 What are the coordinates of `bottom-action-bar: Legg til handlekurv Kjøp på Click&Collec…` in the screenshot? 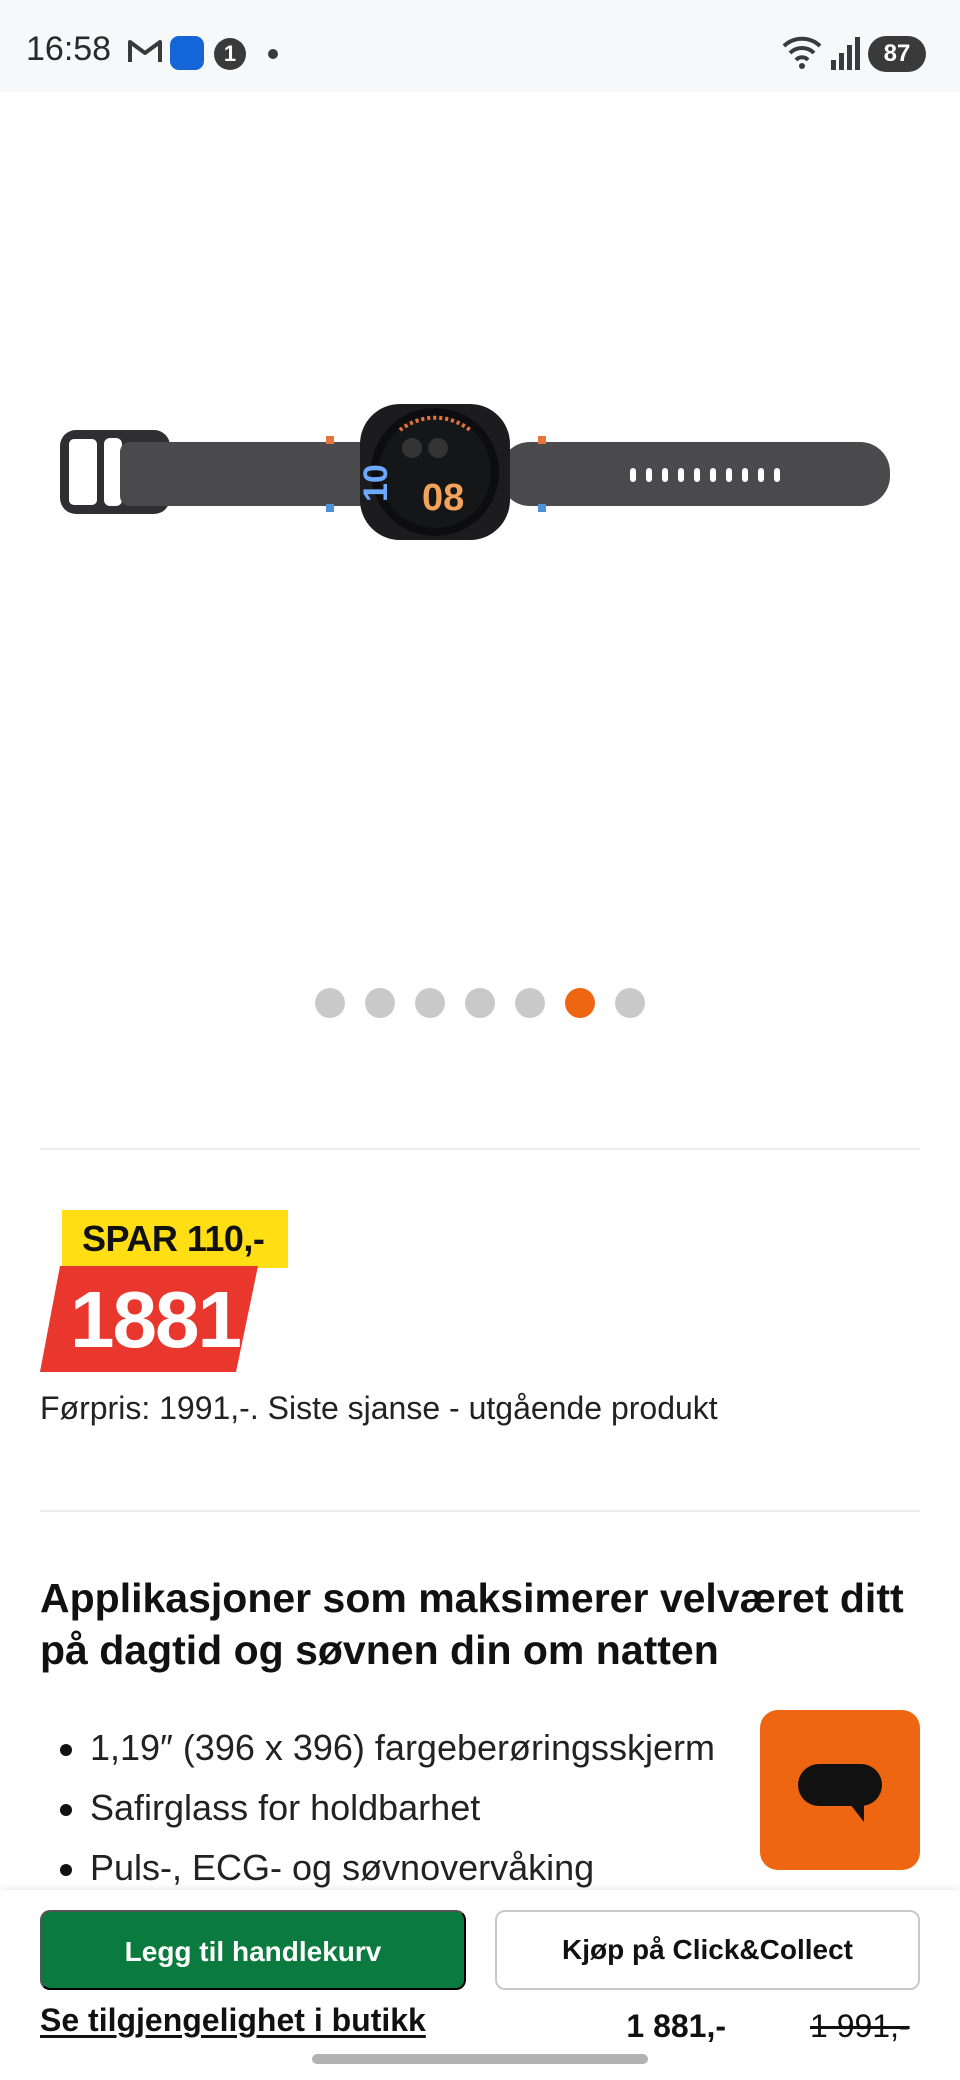 It's located at (480, 1985).